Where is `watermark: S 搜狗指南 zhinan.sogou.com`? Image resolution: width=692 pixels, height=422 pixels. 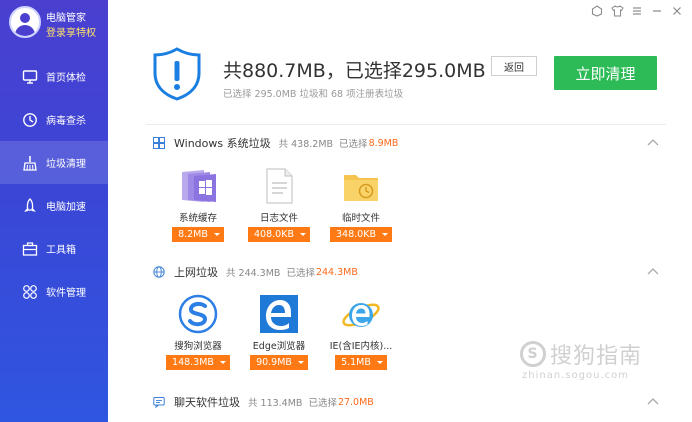 watermark: S 搜狗指南 zhinan.sogou.com is located at coordinates (581, 359).